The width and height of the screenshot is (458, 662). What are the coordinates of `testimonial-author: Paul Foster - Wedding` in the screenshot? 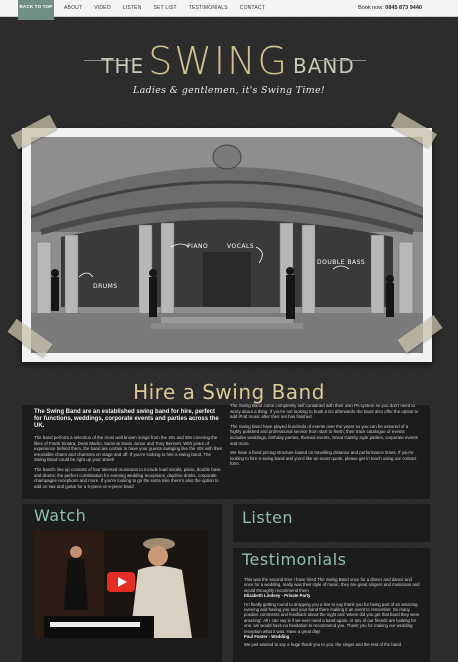 It's located at (267, 637).